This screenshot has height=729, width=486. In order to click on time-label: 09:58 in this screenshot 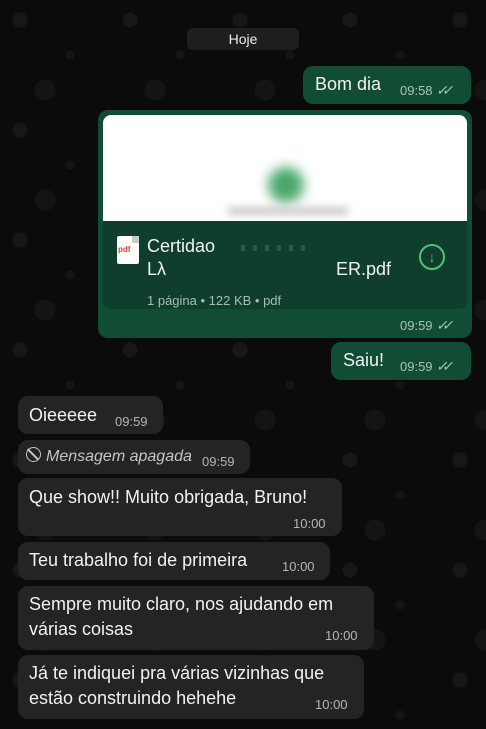, I will do `click(416, 90)`.